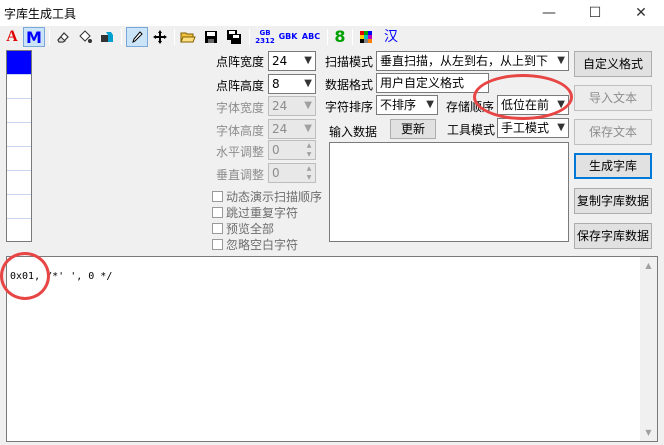  Describe the element at coordinates (449, 192) in the screenshot. I see `input-data-textarea` at that location.